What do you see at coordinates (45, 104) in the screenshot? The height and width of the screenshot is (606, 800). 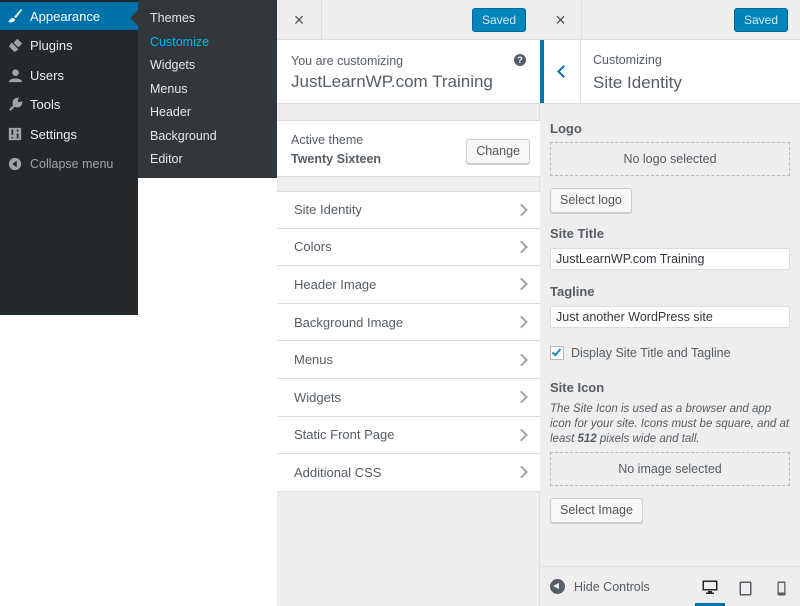 I see `menu-item-label: Tools` at bounding box center [45, 104].